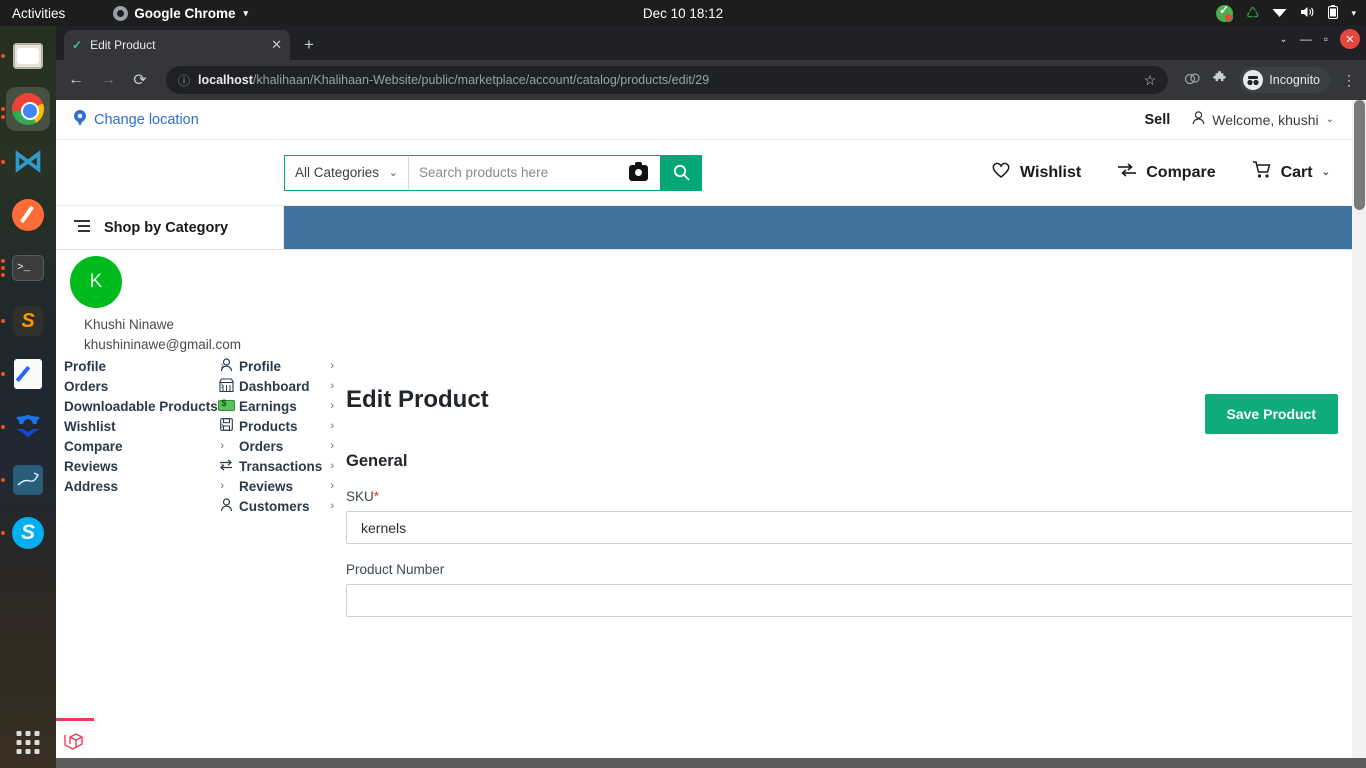  Describe the element at coordinates (1284, 80) in the screenshot. I see `incognito-indicator: Incognito` at that location.